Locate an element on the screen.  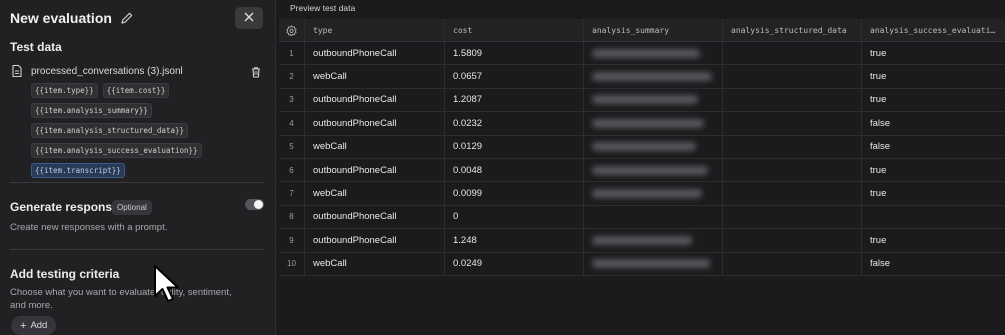
cell-cost: 0.0048 is located at coordinates (514, 170).